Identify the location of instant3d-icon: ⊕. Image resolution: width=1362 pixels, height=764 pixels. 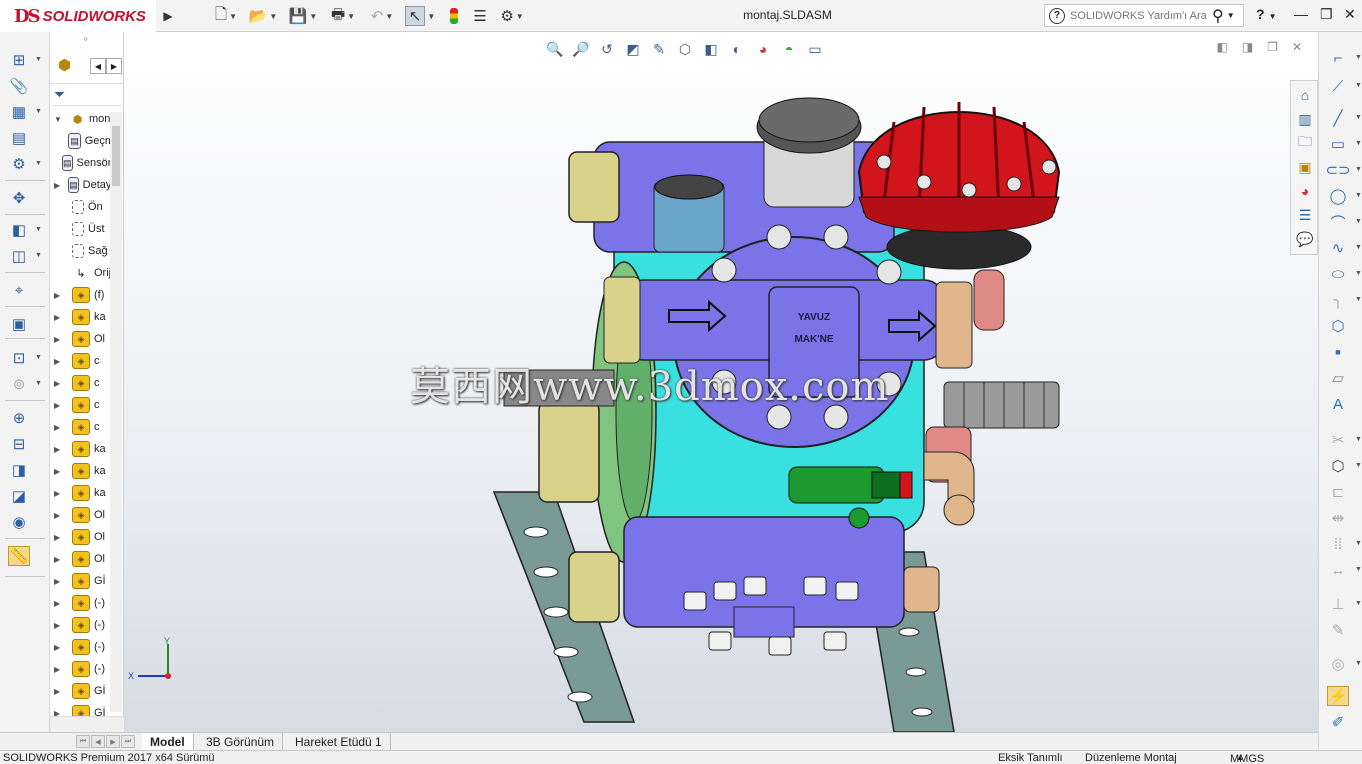
(19, 418).